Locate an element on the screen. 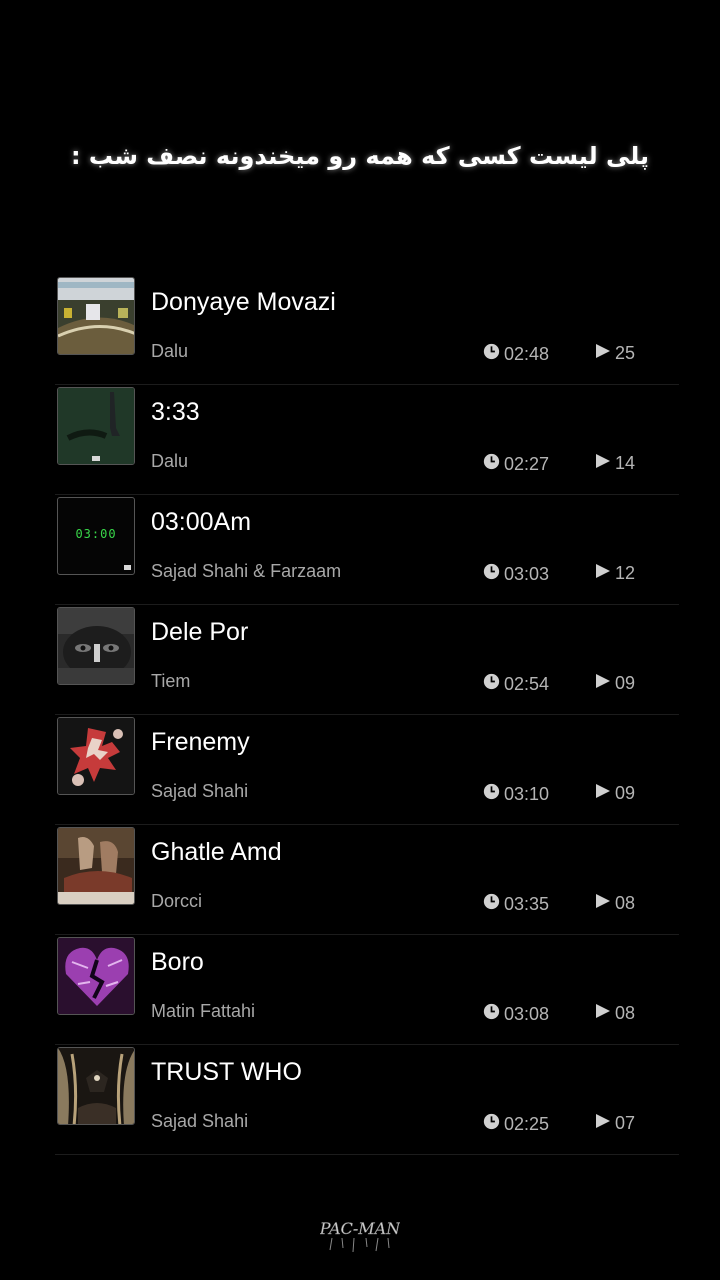  track-duration: 03:35 is located at coordinates (516, 904).